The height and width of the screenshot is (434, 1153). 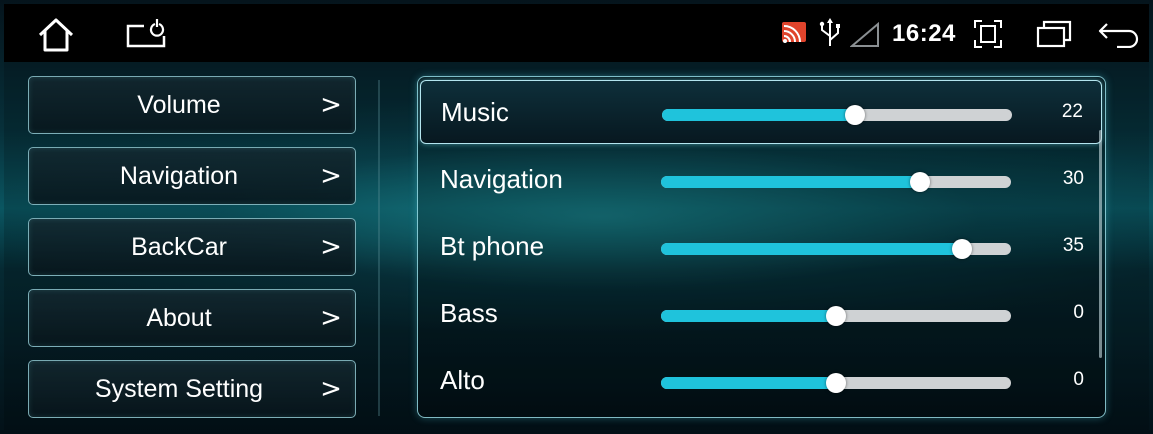 What do you see at coordinates (1119, 34) in the screenshot?
I see `back-icon` at bounding box center [1119, 34].